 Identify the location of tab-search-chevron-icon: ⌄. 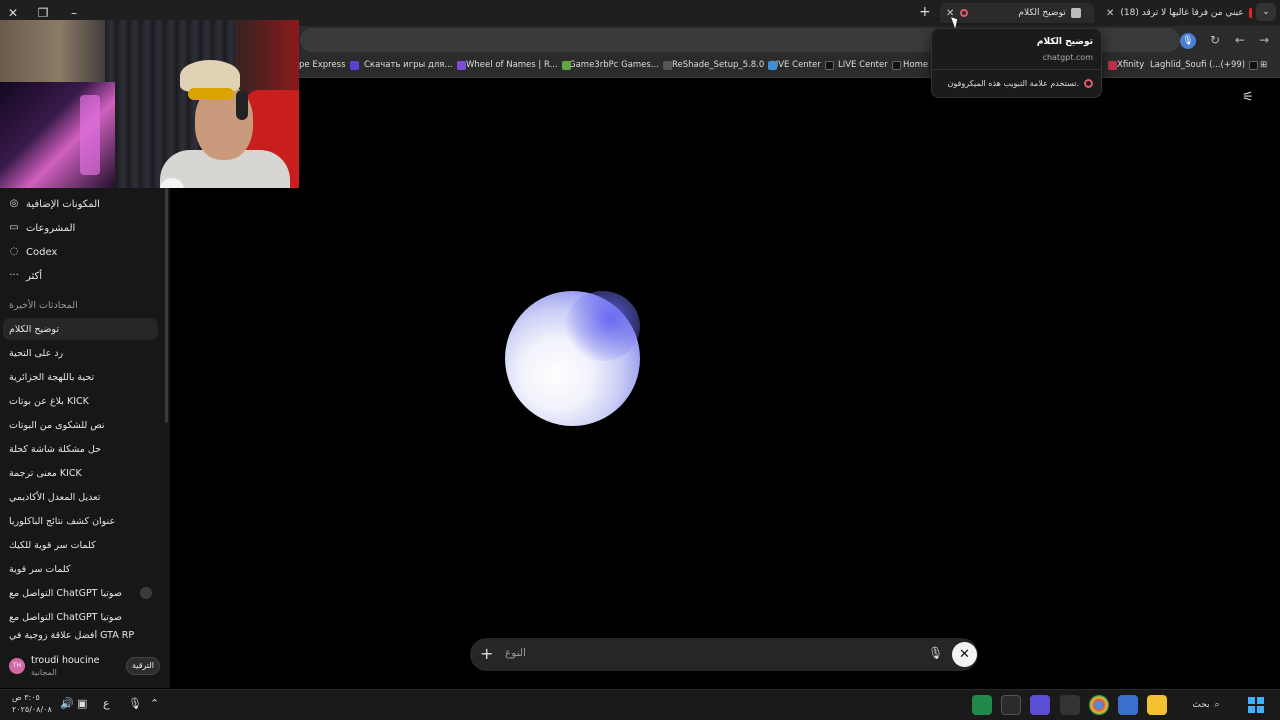
(1266, 12).